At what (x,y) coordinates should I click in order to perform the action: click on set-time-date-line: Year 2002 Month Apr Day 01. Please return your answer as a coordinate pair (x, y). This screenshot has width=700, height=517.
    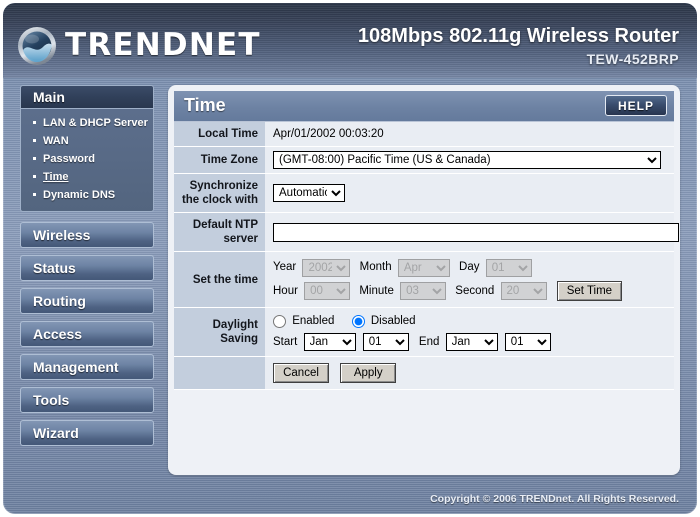
    Looking at the image, I should click on (473, 268).